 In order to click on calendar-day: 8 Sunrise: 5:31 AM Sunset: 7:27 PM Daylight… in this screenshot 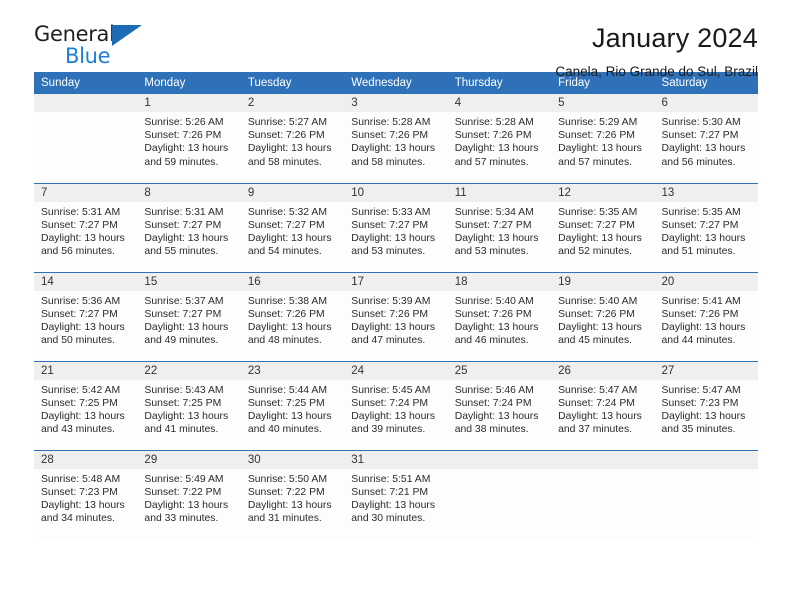, I will do `click(189, 227)`.